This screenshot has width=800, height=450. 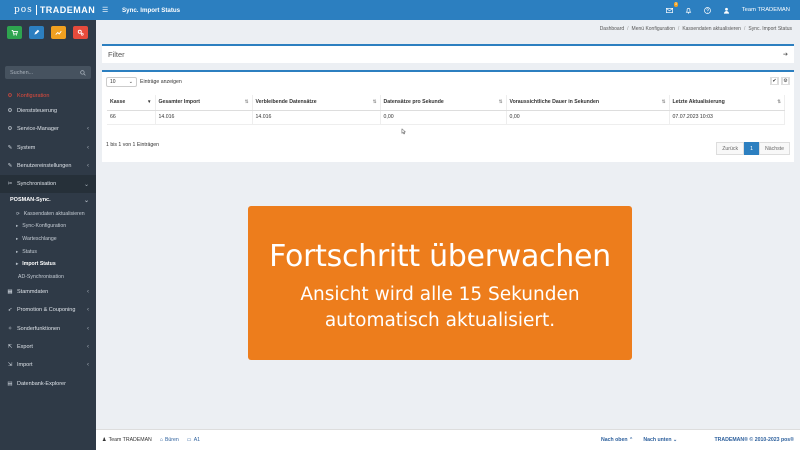 I want to click on chart-button, so click(x=58, y=32).